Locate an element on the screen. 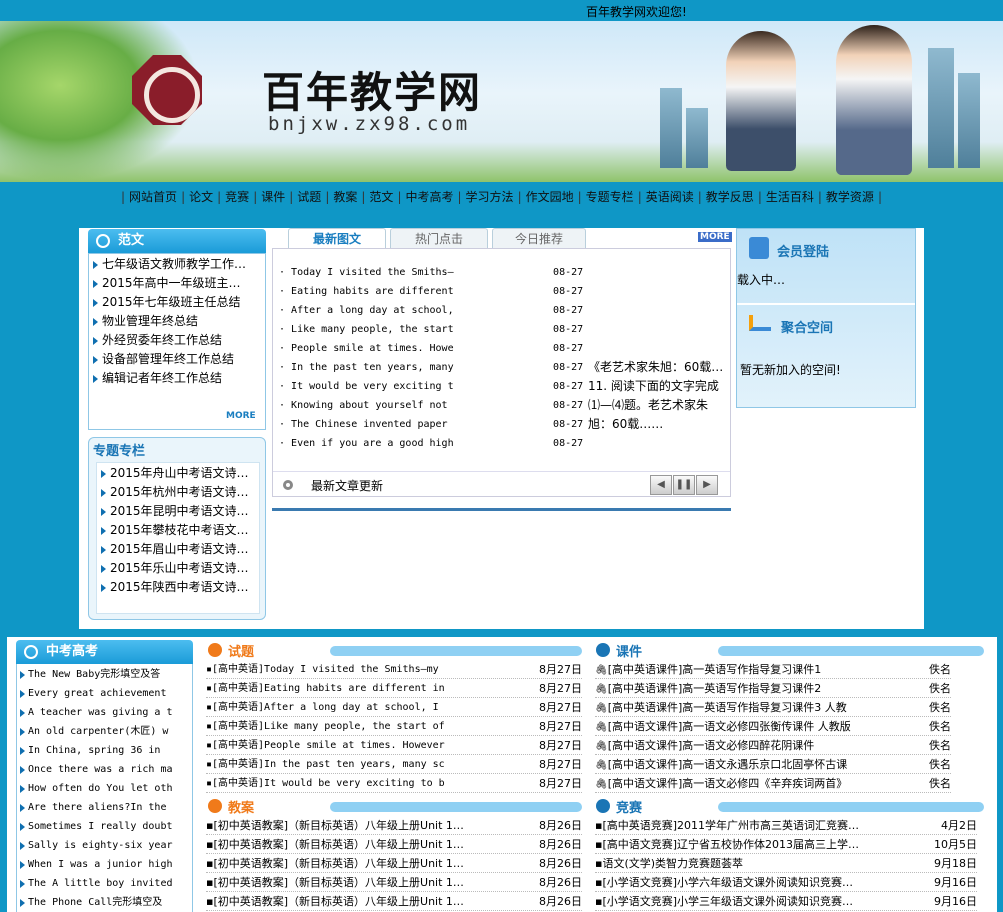 The width and height of the screenshot is (1003, 912). list-item: 外经贸委年终工作总结 is located at coordinates (170, 340).